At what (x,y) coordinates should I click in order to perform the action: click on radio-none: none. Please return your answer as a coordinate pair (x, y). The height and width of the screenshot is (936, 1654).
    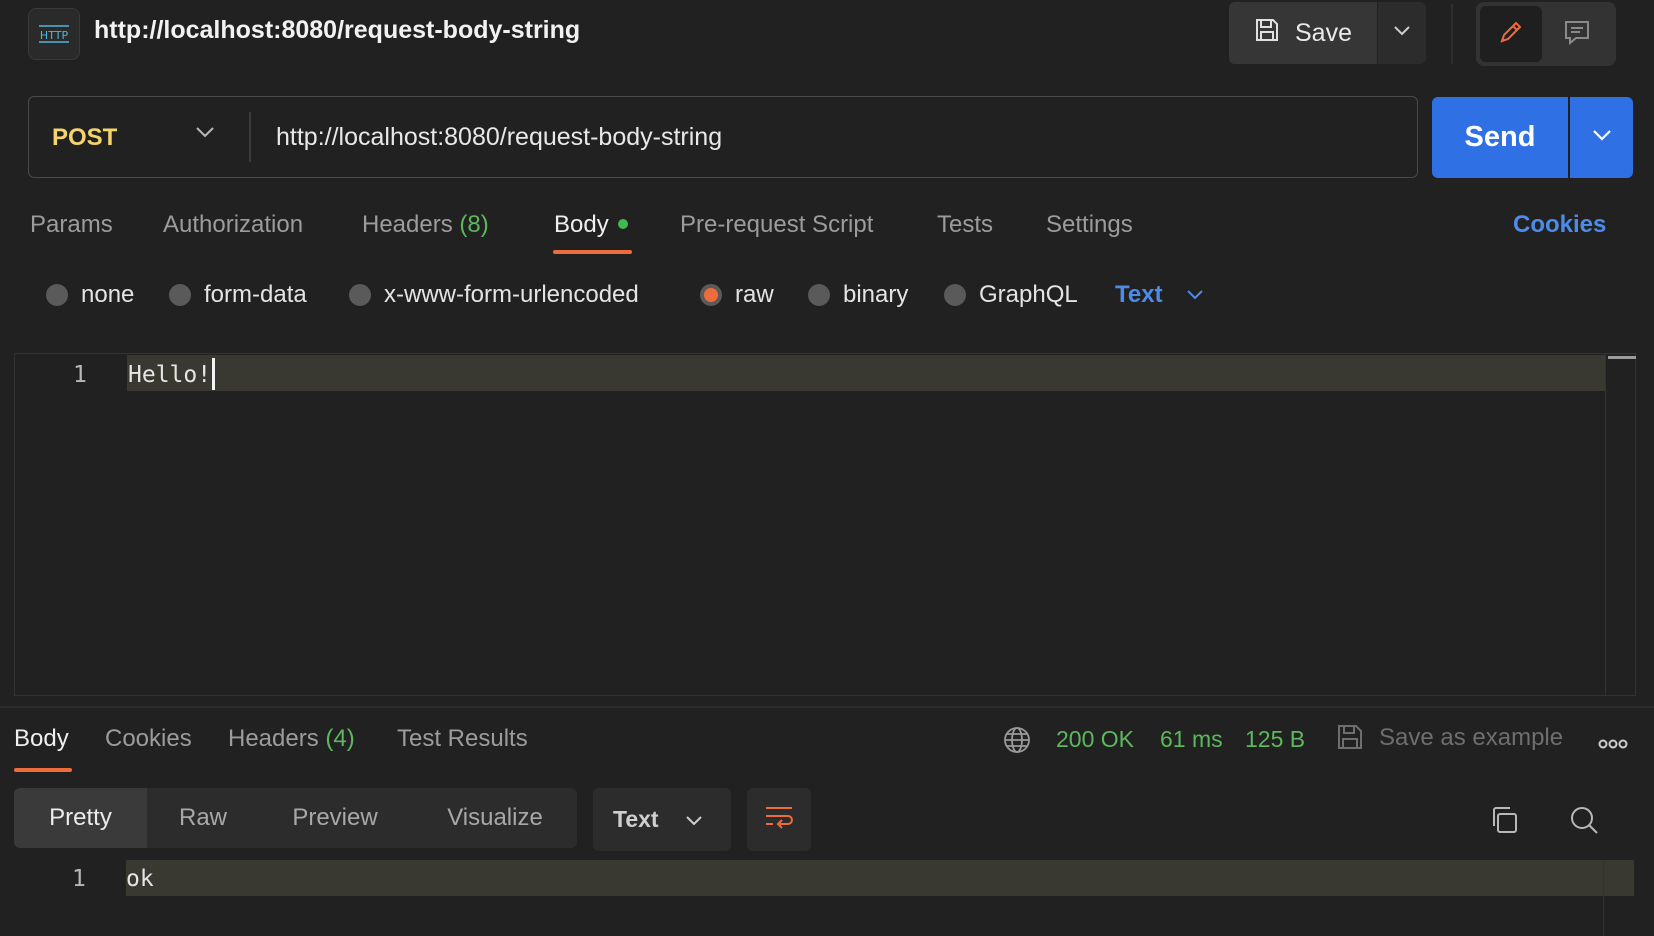
    Looking at the image, I should click on (90, 295).